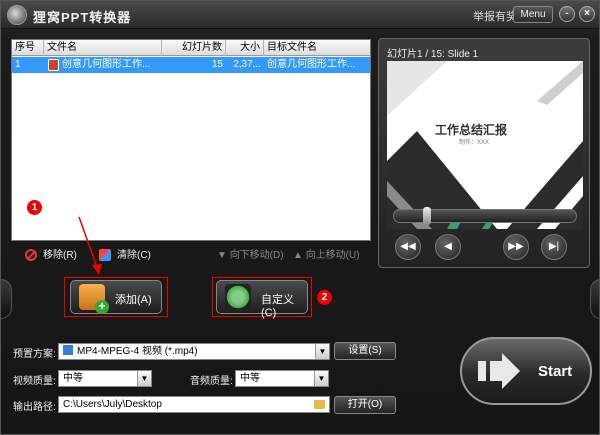  I want to click on seek-handle, so click(427, 216).